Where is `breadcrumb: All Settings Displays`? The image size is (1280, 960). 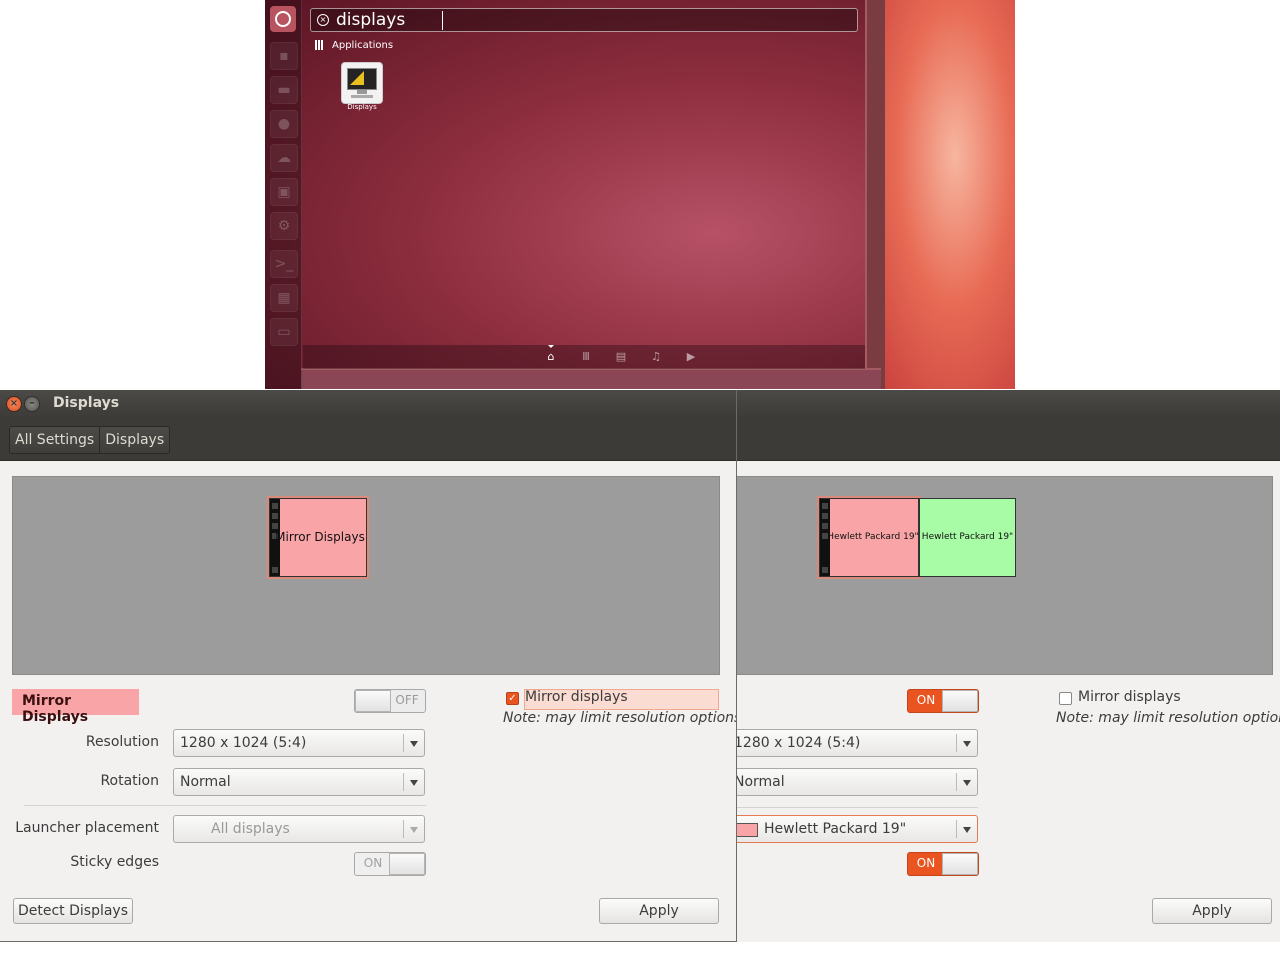 breadcrumb: All Settings Displays is located at coordinates (90, 440).